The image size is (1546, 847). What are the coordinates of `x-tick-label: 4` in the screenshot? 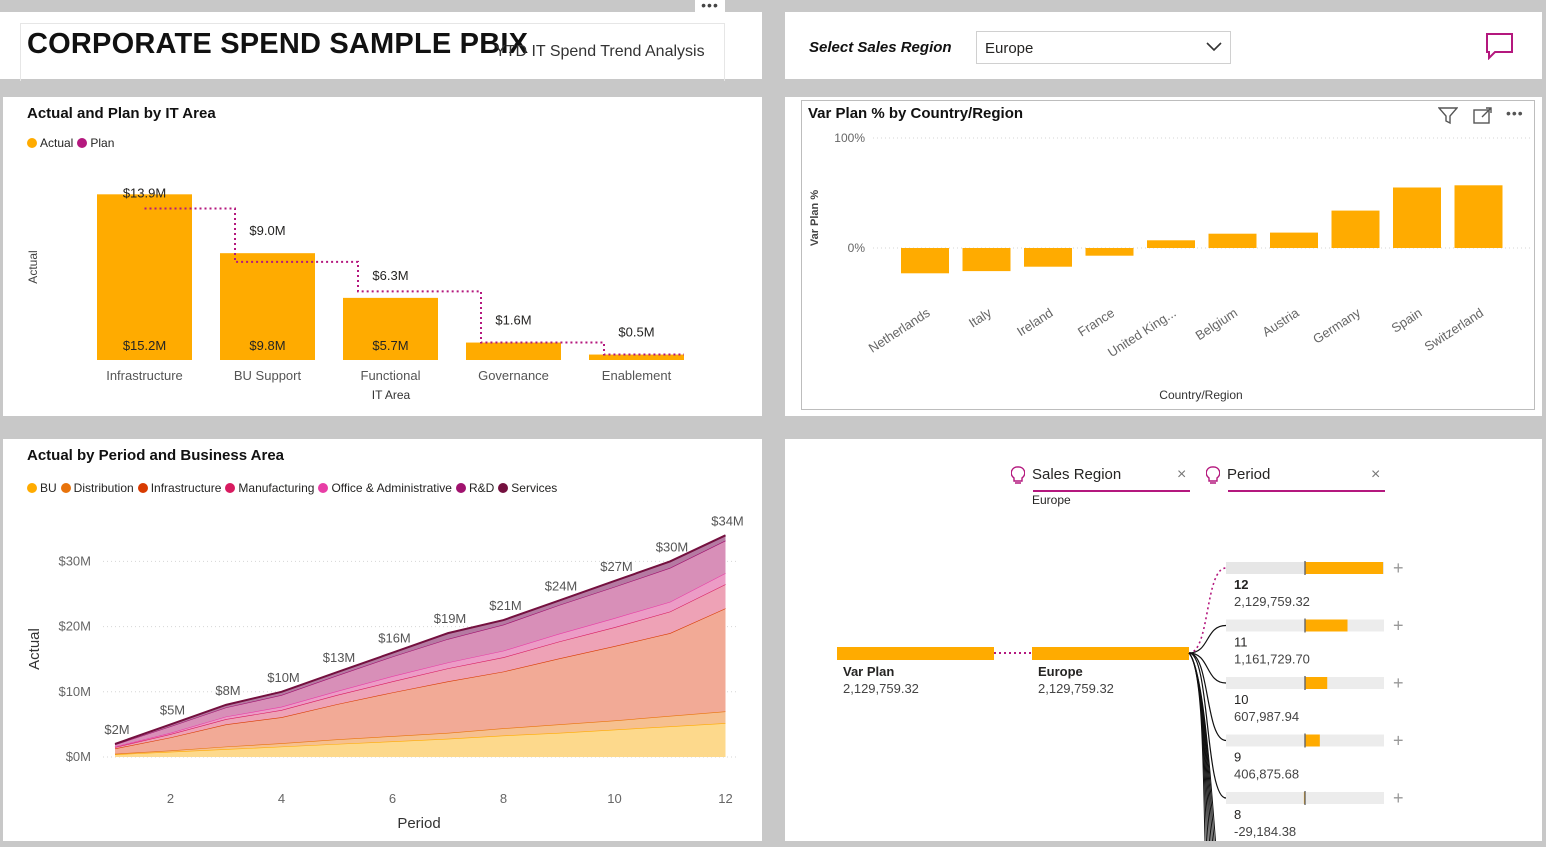 It's located at (281, 798).